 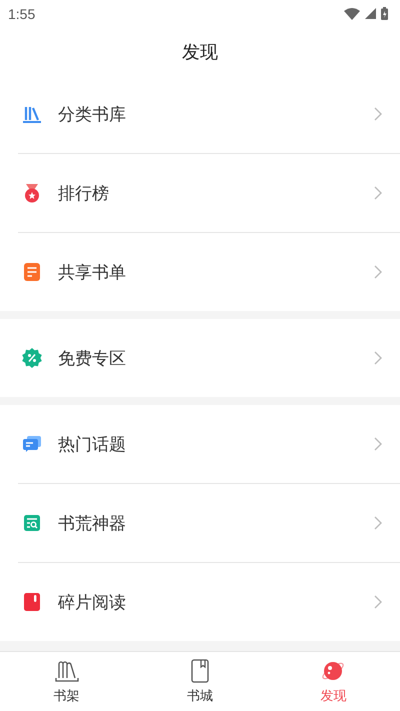 What do you see at coordinates (209, 602) in the screenshot?
I see `menu-item: 碎片阅读` at bounding box center [209, 602].